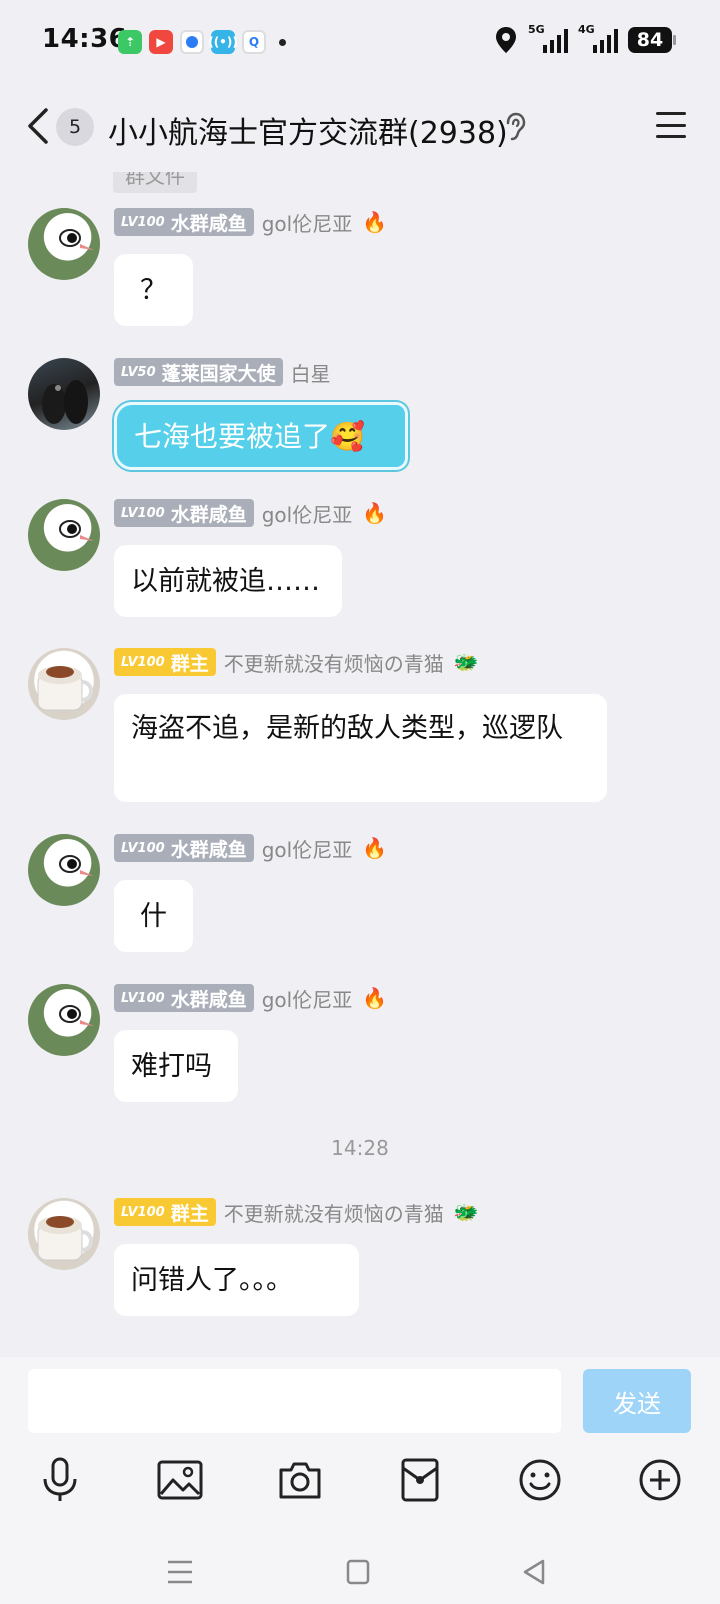 This screenshot has height=1604, width=720. I want to click on red-packet-icon, so click(420, 1480).